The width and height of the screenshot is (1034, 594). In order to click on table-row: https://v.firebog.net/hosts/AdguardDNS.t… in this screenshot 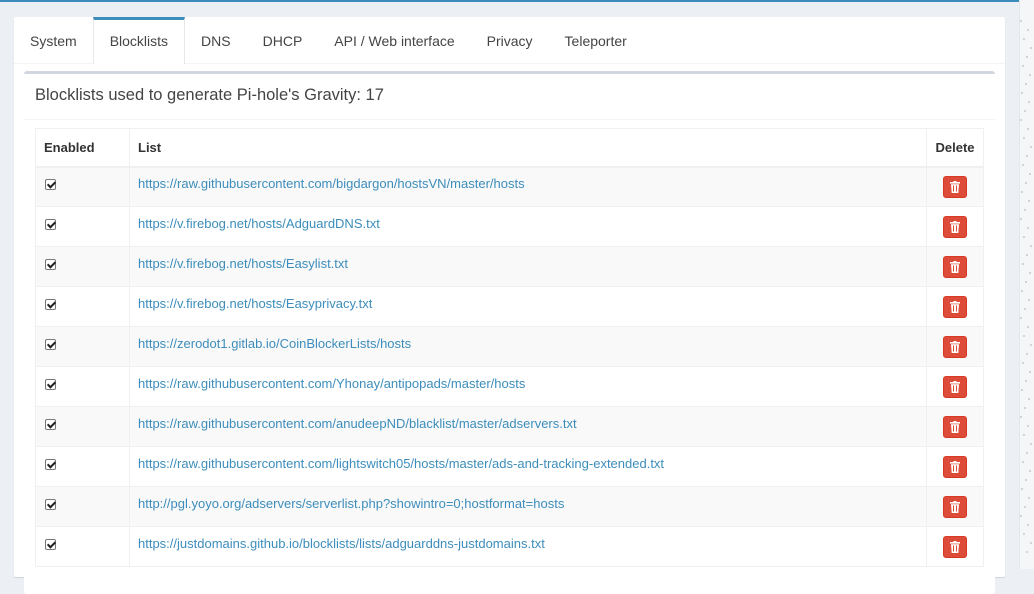, I will do `click(509, 226)`.